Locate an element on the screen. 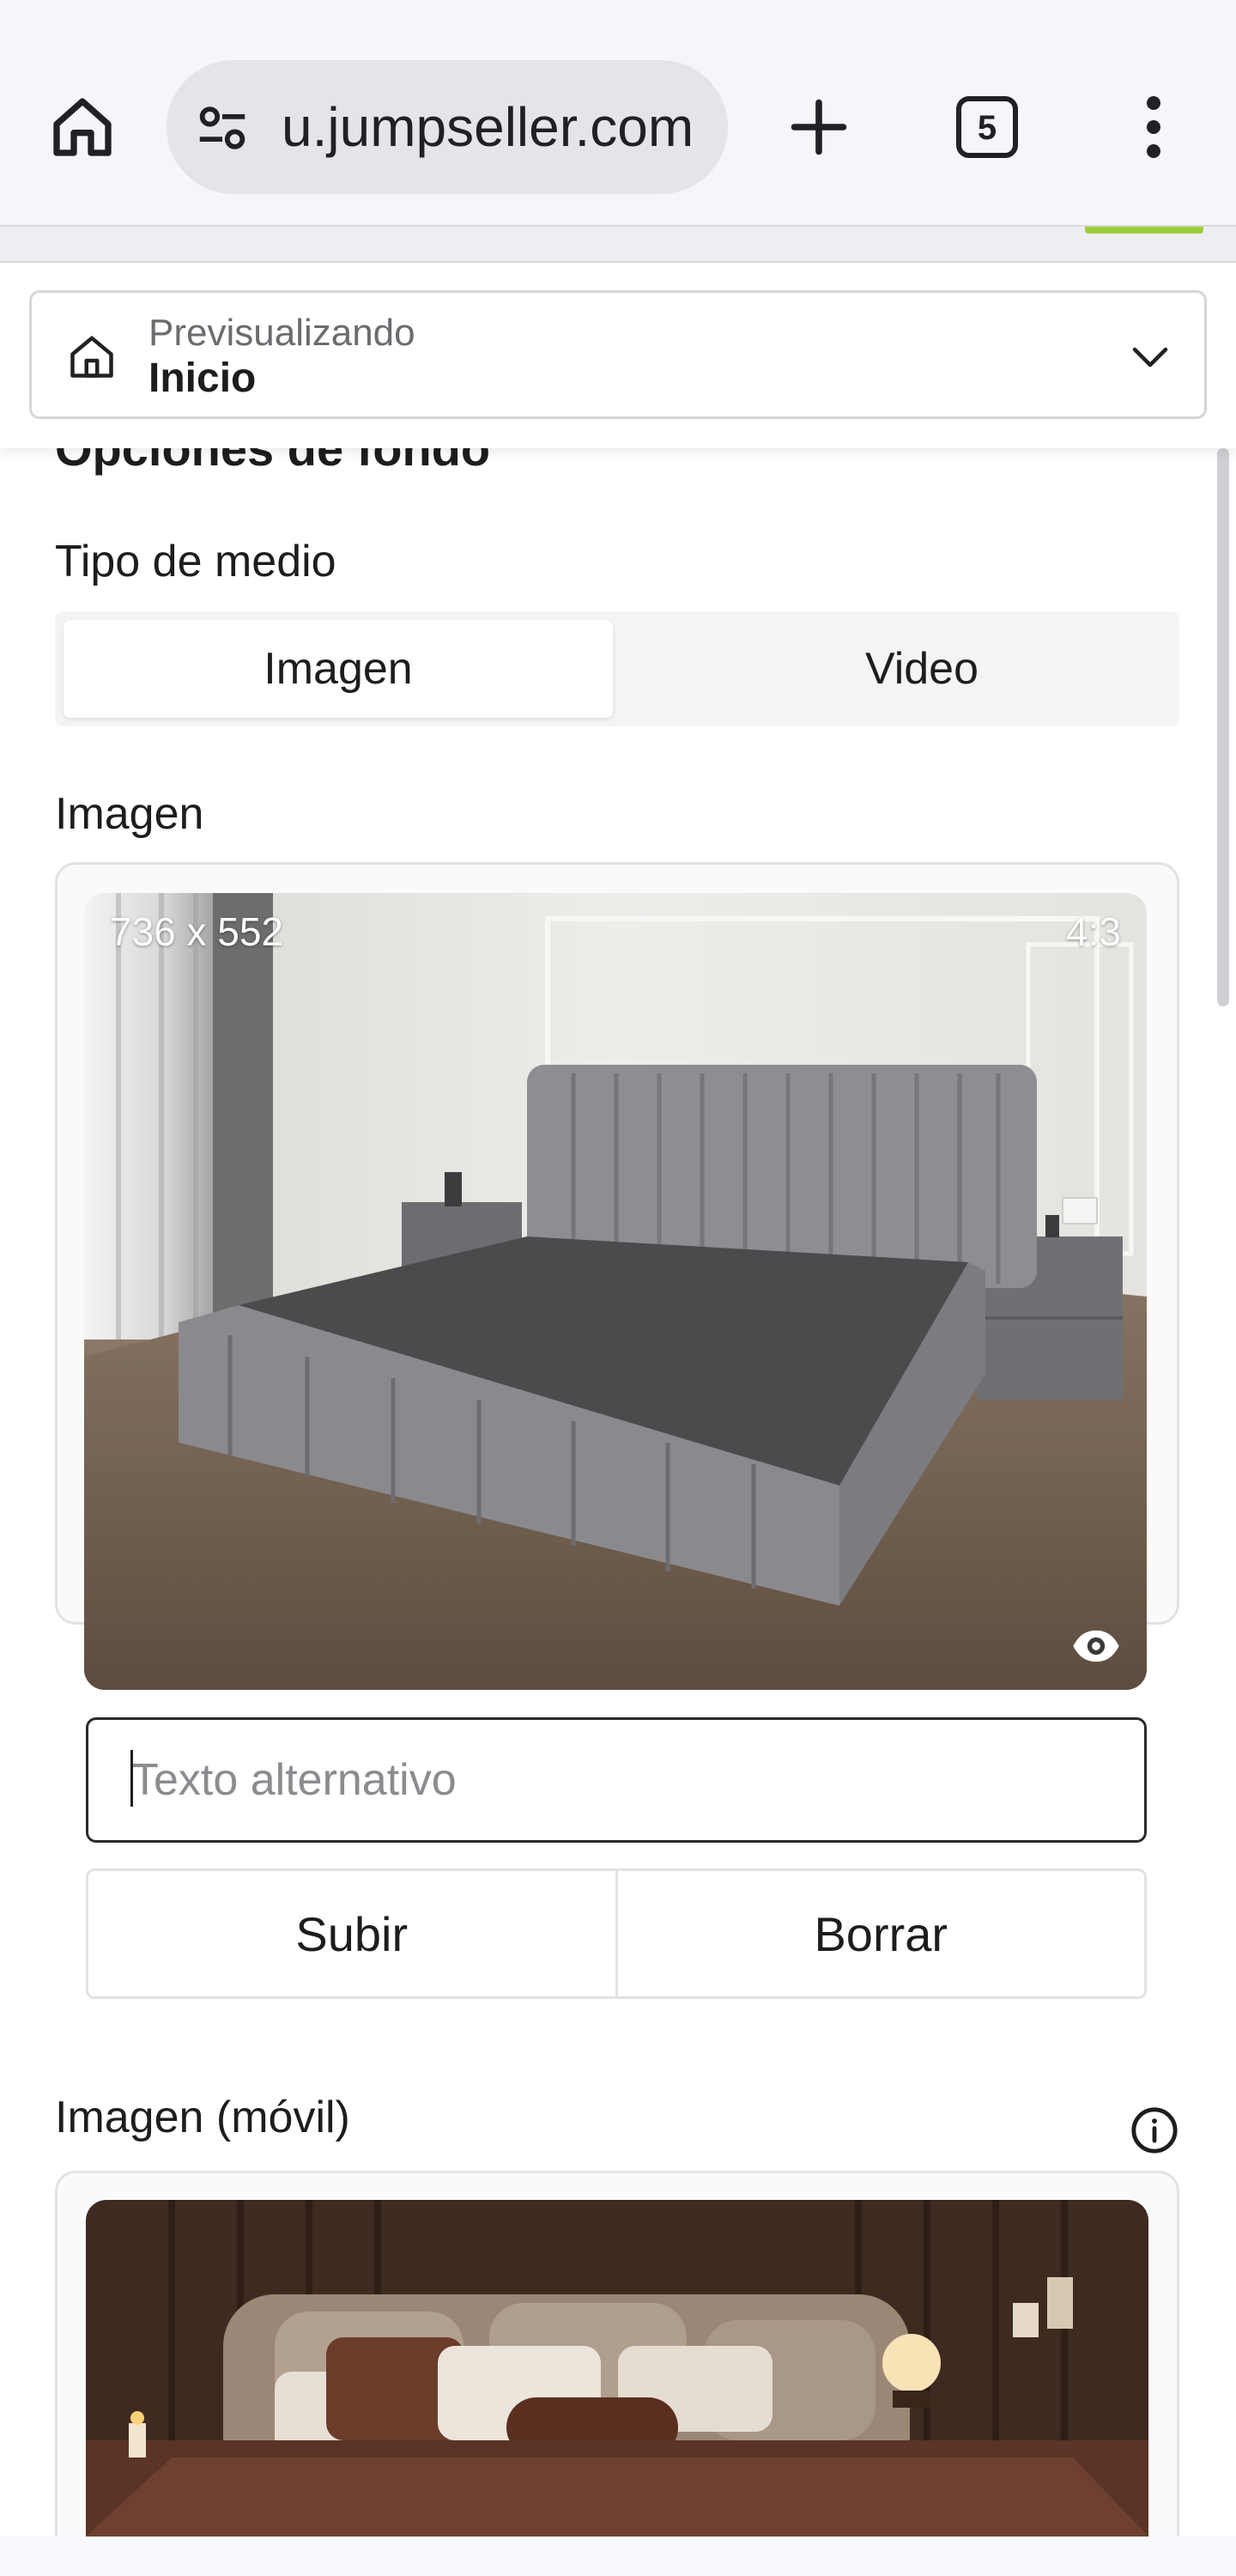 This screenshot has width=1236, height=2576. preview-panel: Previsualizando Inicio is located at coordinates (618, 355).